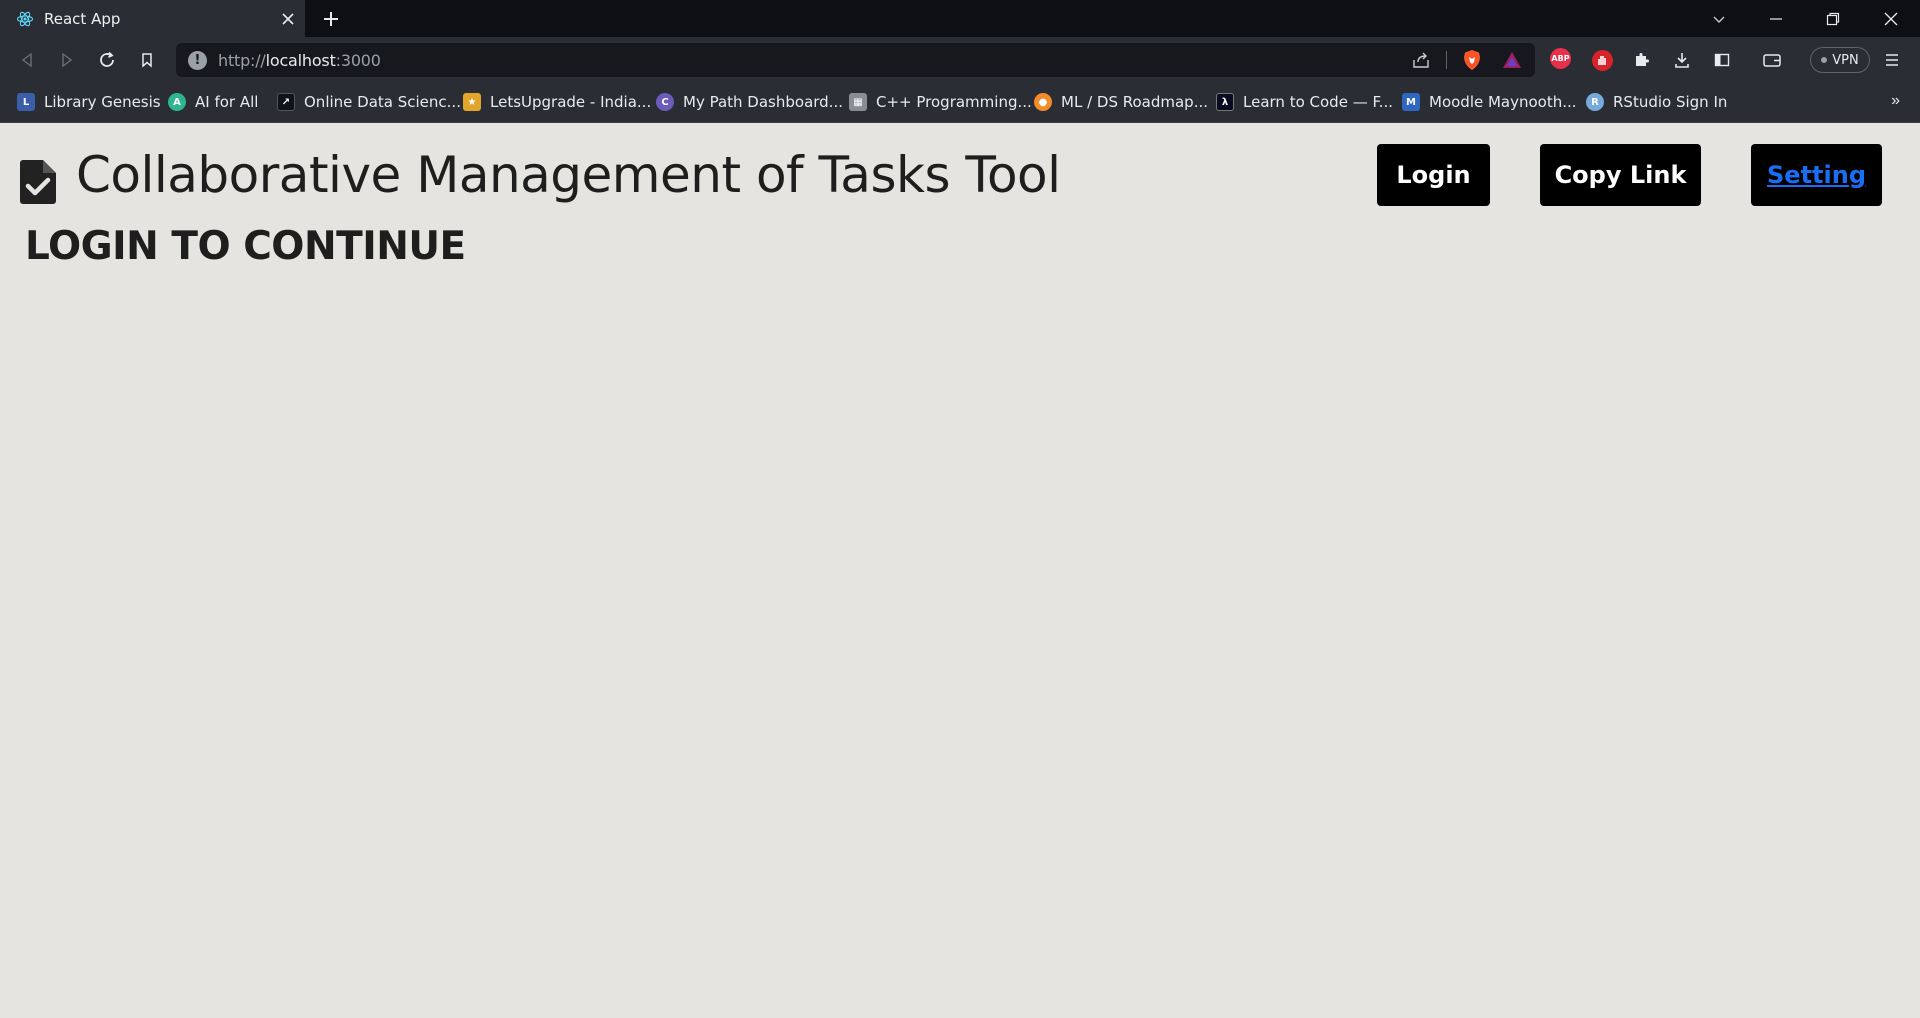 This screenshot has width=1920, height=1018. I want to click on setting-button: Setting, so click(1816, 175).